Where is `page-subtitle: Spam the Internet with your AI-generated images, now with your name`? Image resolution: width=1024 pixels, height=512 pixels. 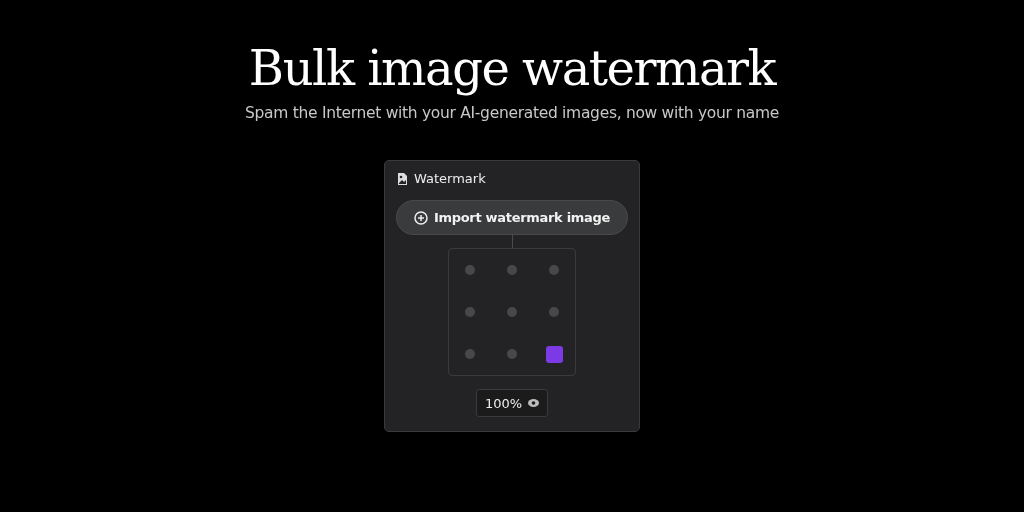 page-subtitle: Spam the Internet with your AI-generated images, now with your name is located at coordinates (512, 113).